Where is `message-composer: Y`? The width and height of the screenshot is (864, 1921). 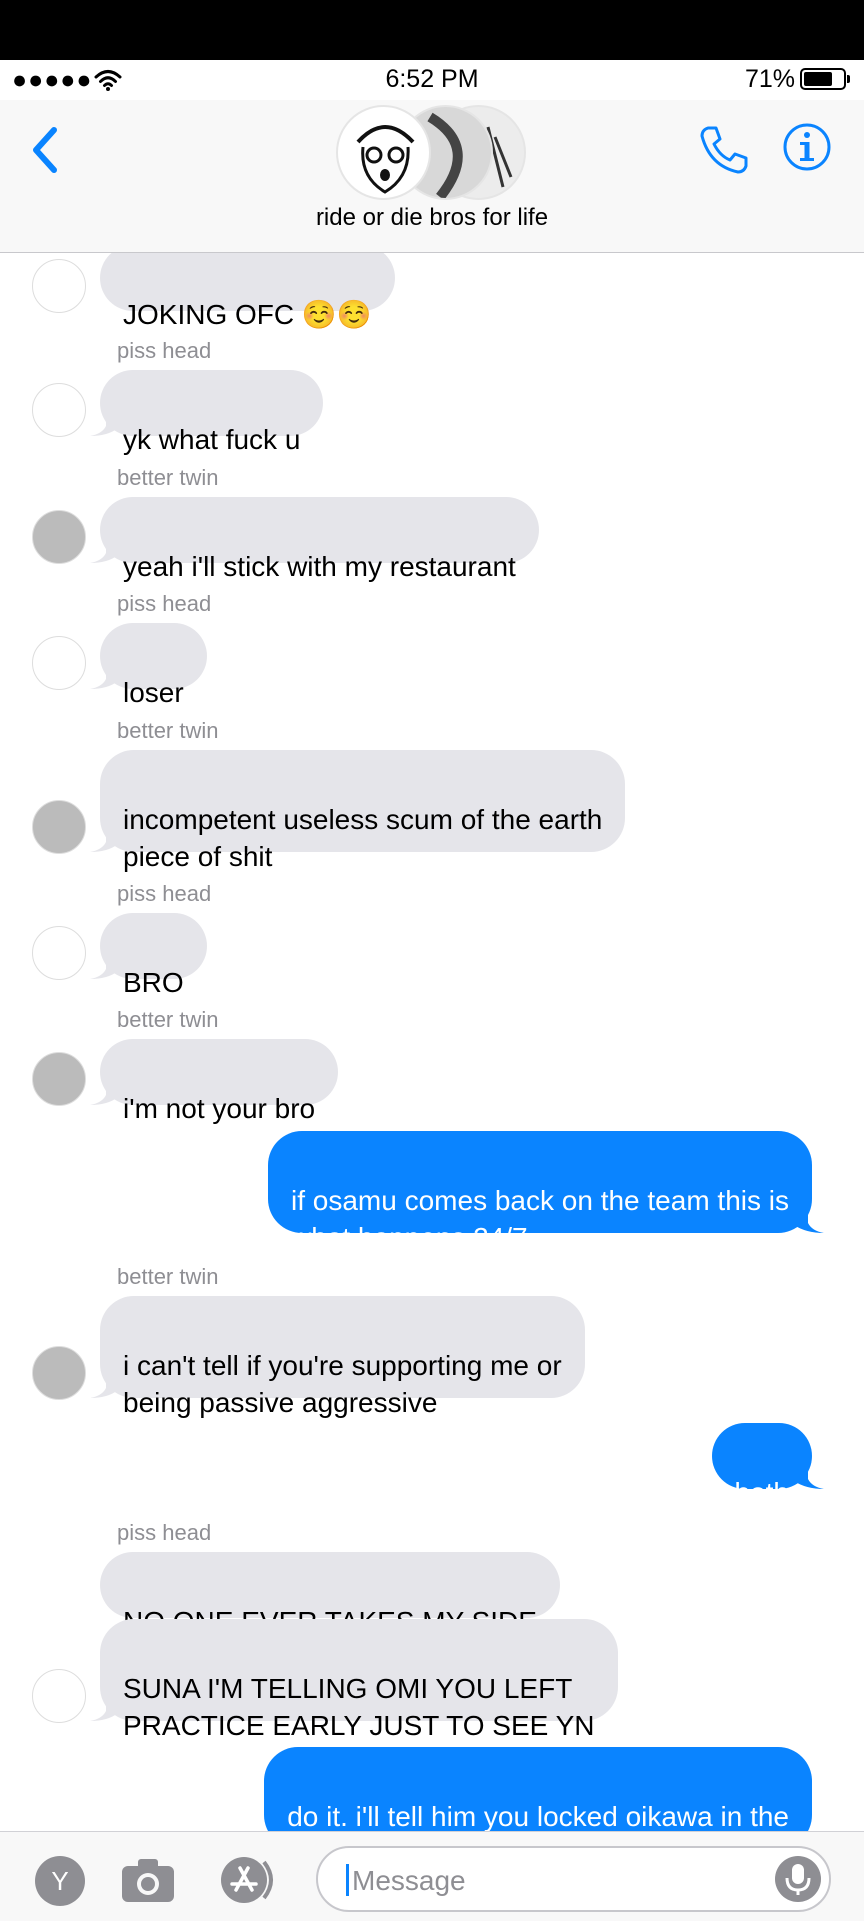
message-composer: Y is located at coordinates (432, 1876).